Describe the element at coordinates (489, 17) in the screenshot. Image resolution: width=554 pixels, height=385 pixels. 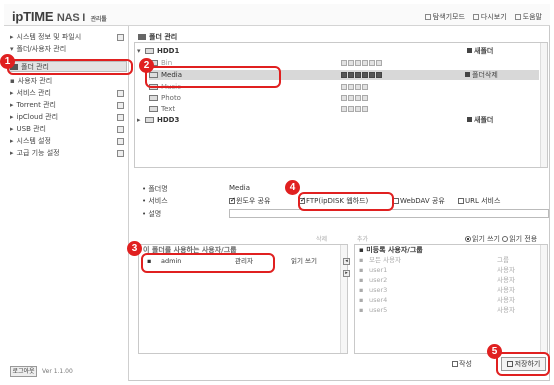
I see `refresh-link: 다시보기` at that location.